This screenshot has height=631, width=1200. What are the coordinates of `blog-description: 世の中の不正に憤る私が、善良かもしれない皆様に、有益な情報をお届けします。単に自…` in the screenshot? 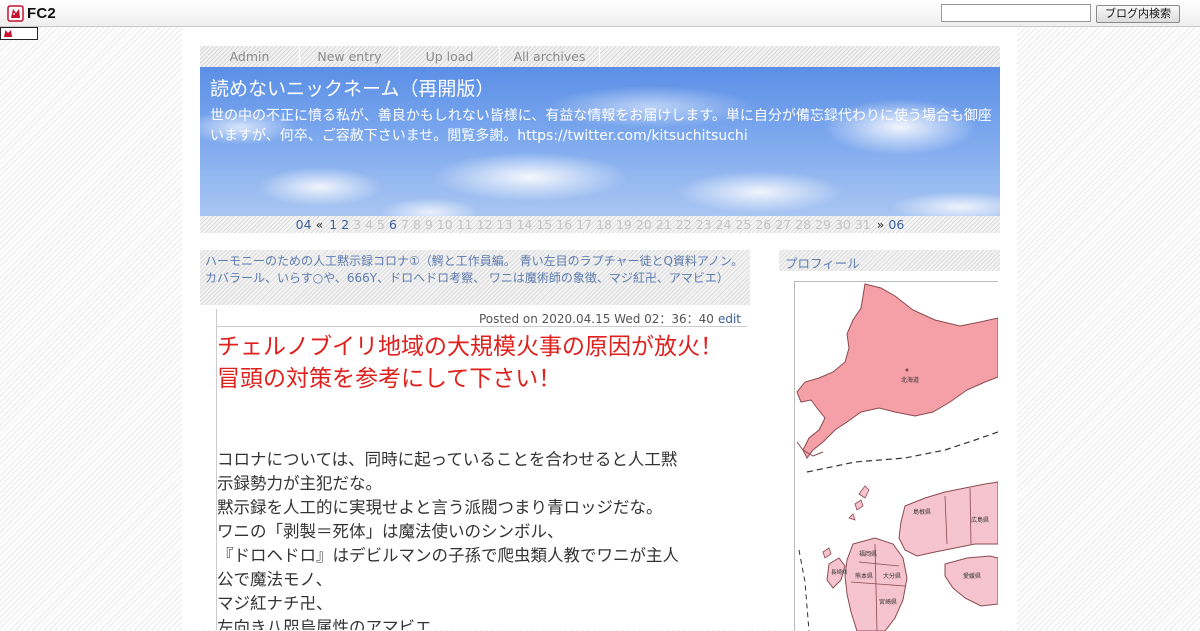 It's located at (601, 126).